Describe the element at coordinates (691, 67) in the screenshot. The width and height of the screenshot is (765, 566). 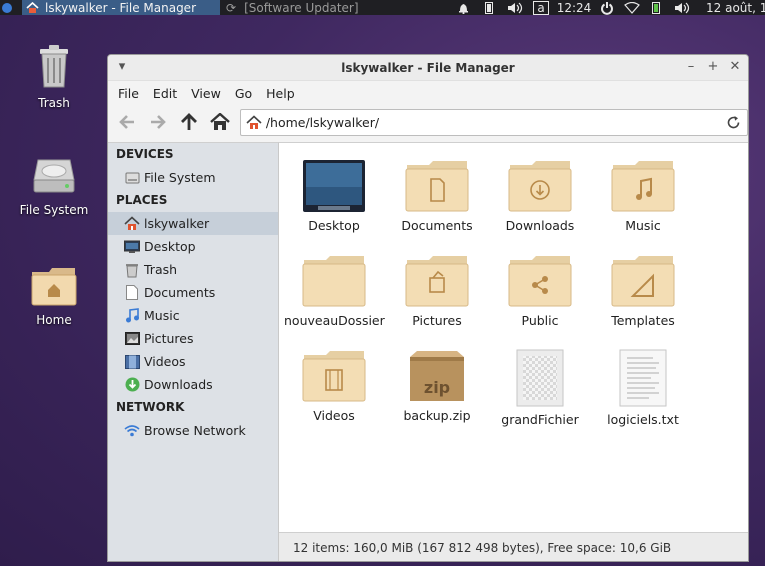
I see `minimize-icon: –` at that location.